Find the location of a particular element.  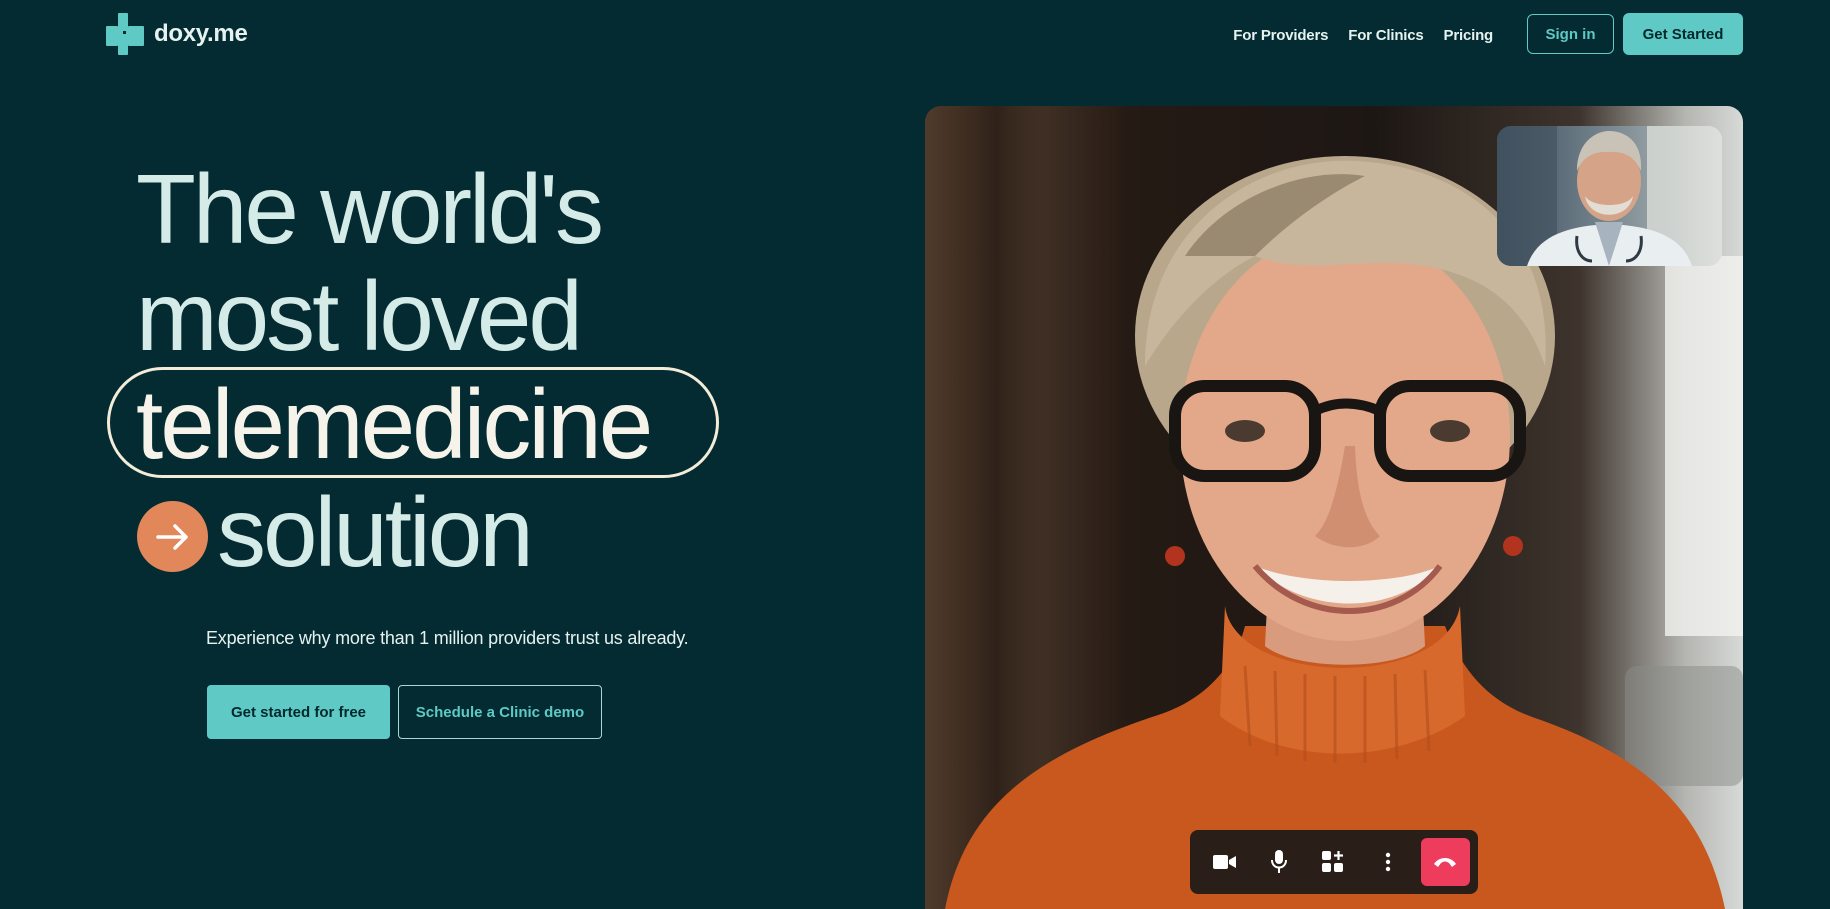

brand-name: doxy.me is located at coordinates (201, 33).